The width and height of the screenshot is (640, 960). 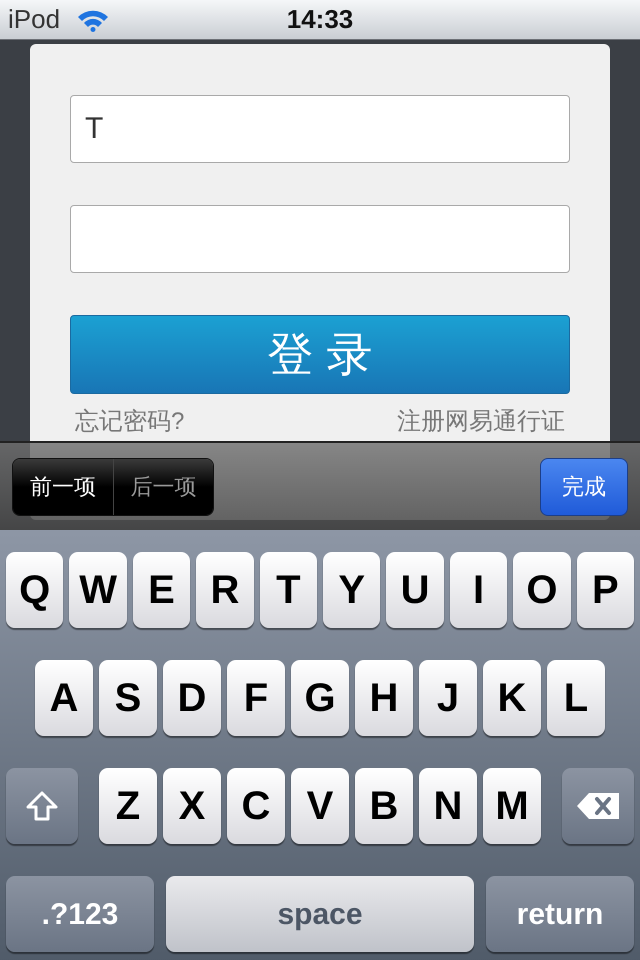 What do you see at coordinates (481, 422) in the screenshot?
I see `text-link: 注册网易通行证` at bounding box center [481, 422].